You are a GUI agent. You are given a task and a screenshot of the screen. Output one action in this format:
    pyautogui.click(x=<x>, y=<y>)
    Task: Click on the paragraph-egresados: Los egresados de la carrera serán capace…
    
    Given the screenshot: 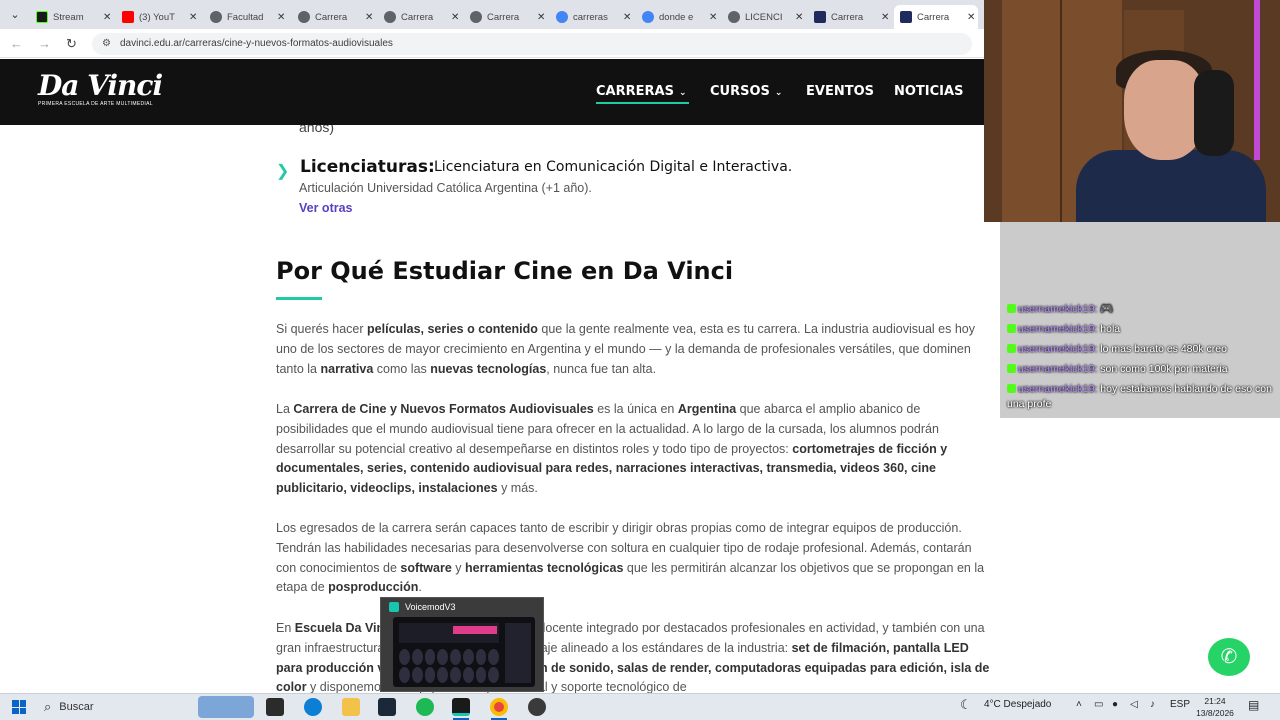 What is the action you would take?
    pyautogui.click(x=630, y=558)
    